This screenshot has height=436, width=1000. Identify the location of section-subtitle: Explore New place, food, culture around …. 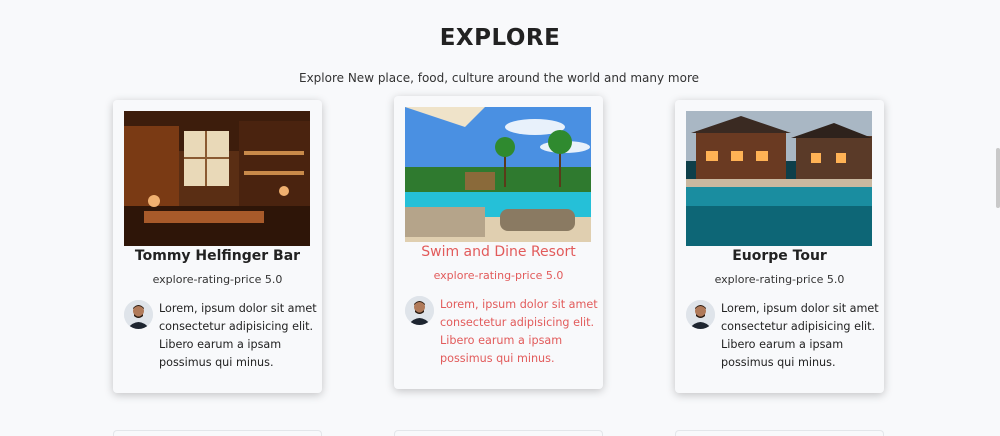
(499, 78).